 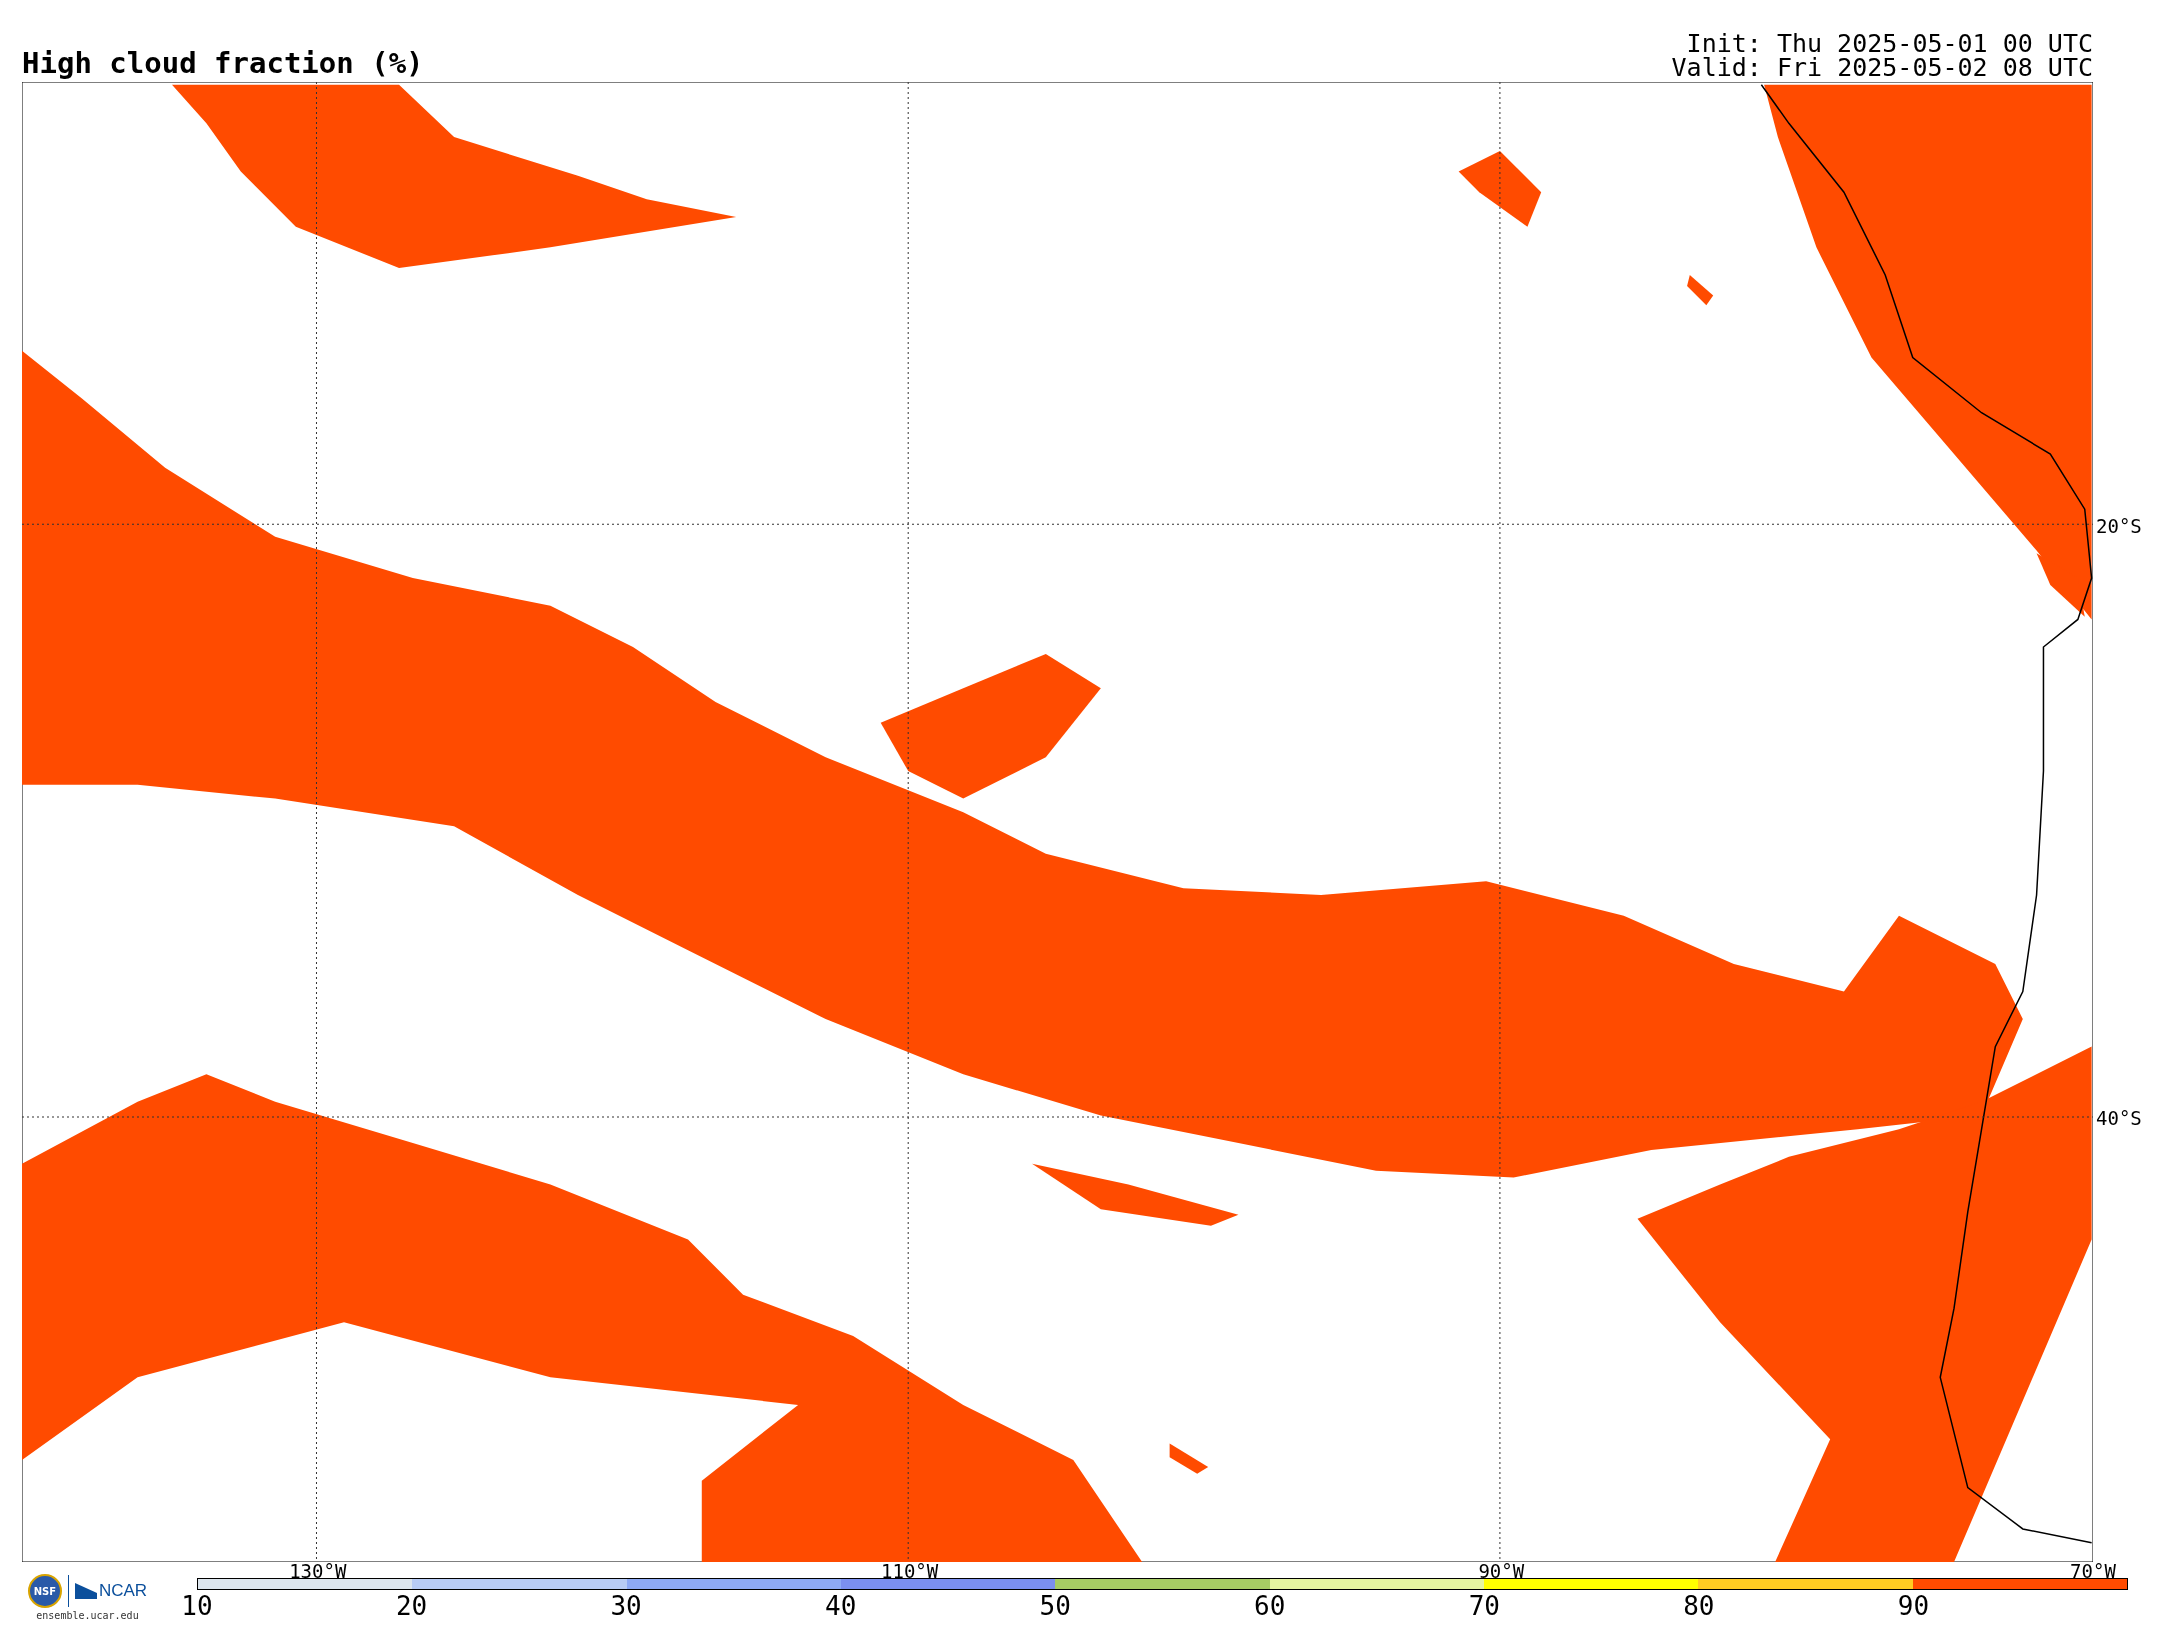 I want to click on longitude-label: 130°W, so click(x=318, y=1571).